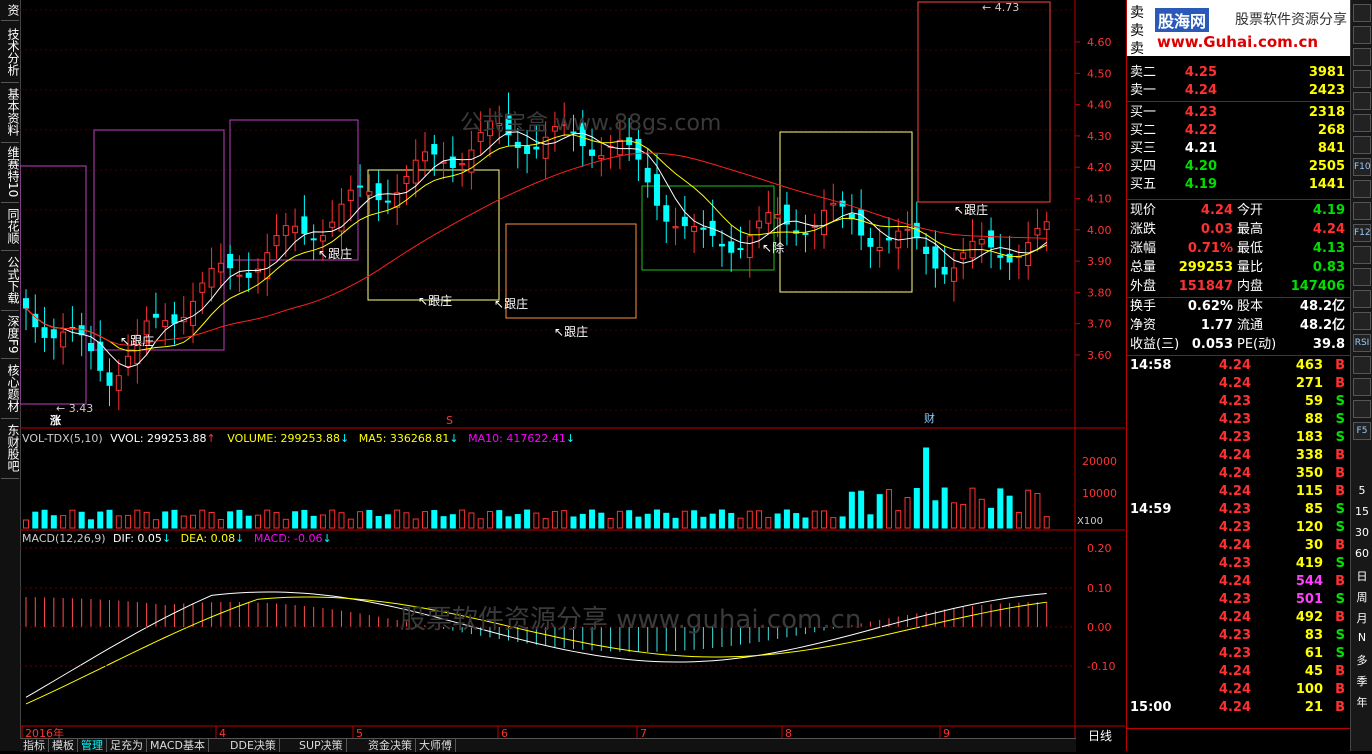 The width and height of the screenshot is (1372, 754). What do you see at coordinates (390, 745) in the screenshot?
I see `bottom-tab: 资金决策` at bounding box center [390, 745].